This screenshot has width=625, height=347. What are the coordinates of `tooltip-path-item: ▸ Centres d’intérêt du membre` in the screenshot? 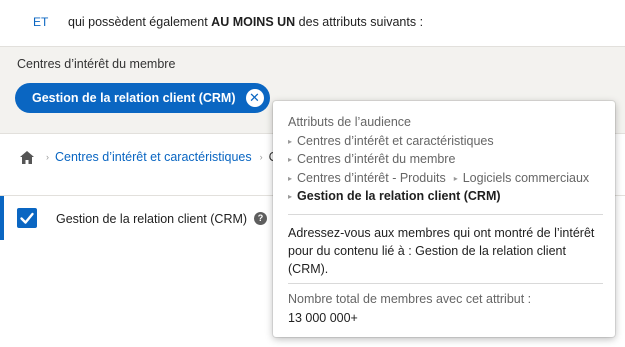 It's located at (371, 159).